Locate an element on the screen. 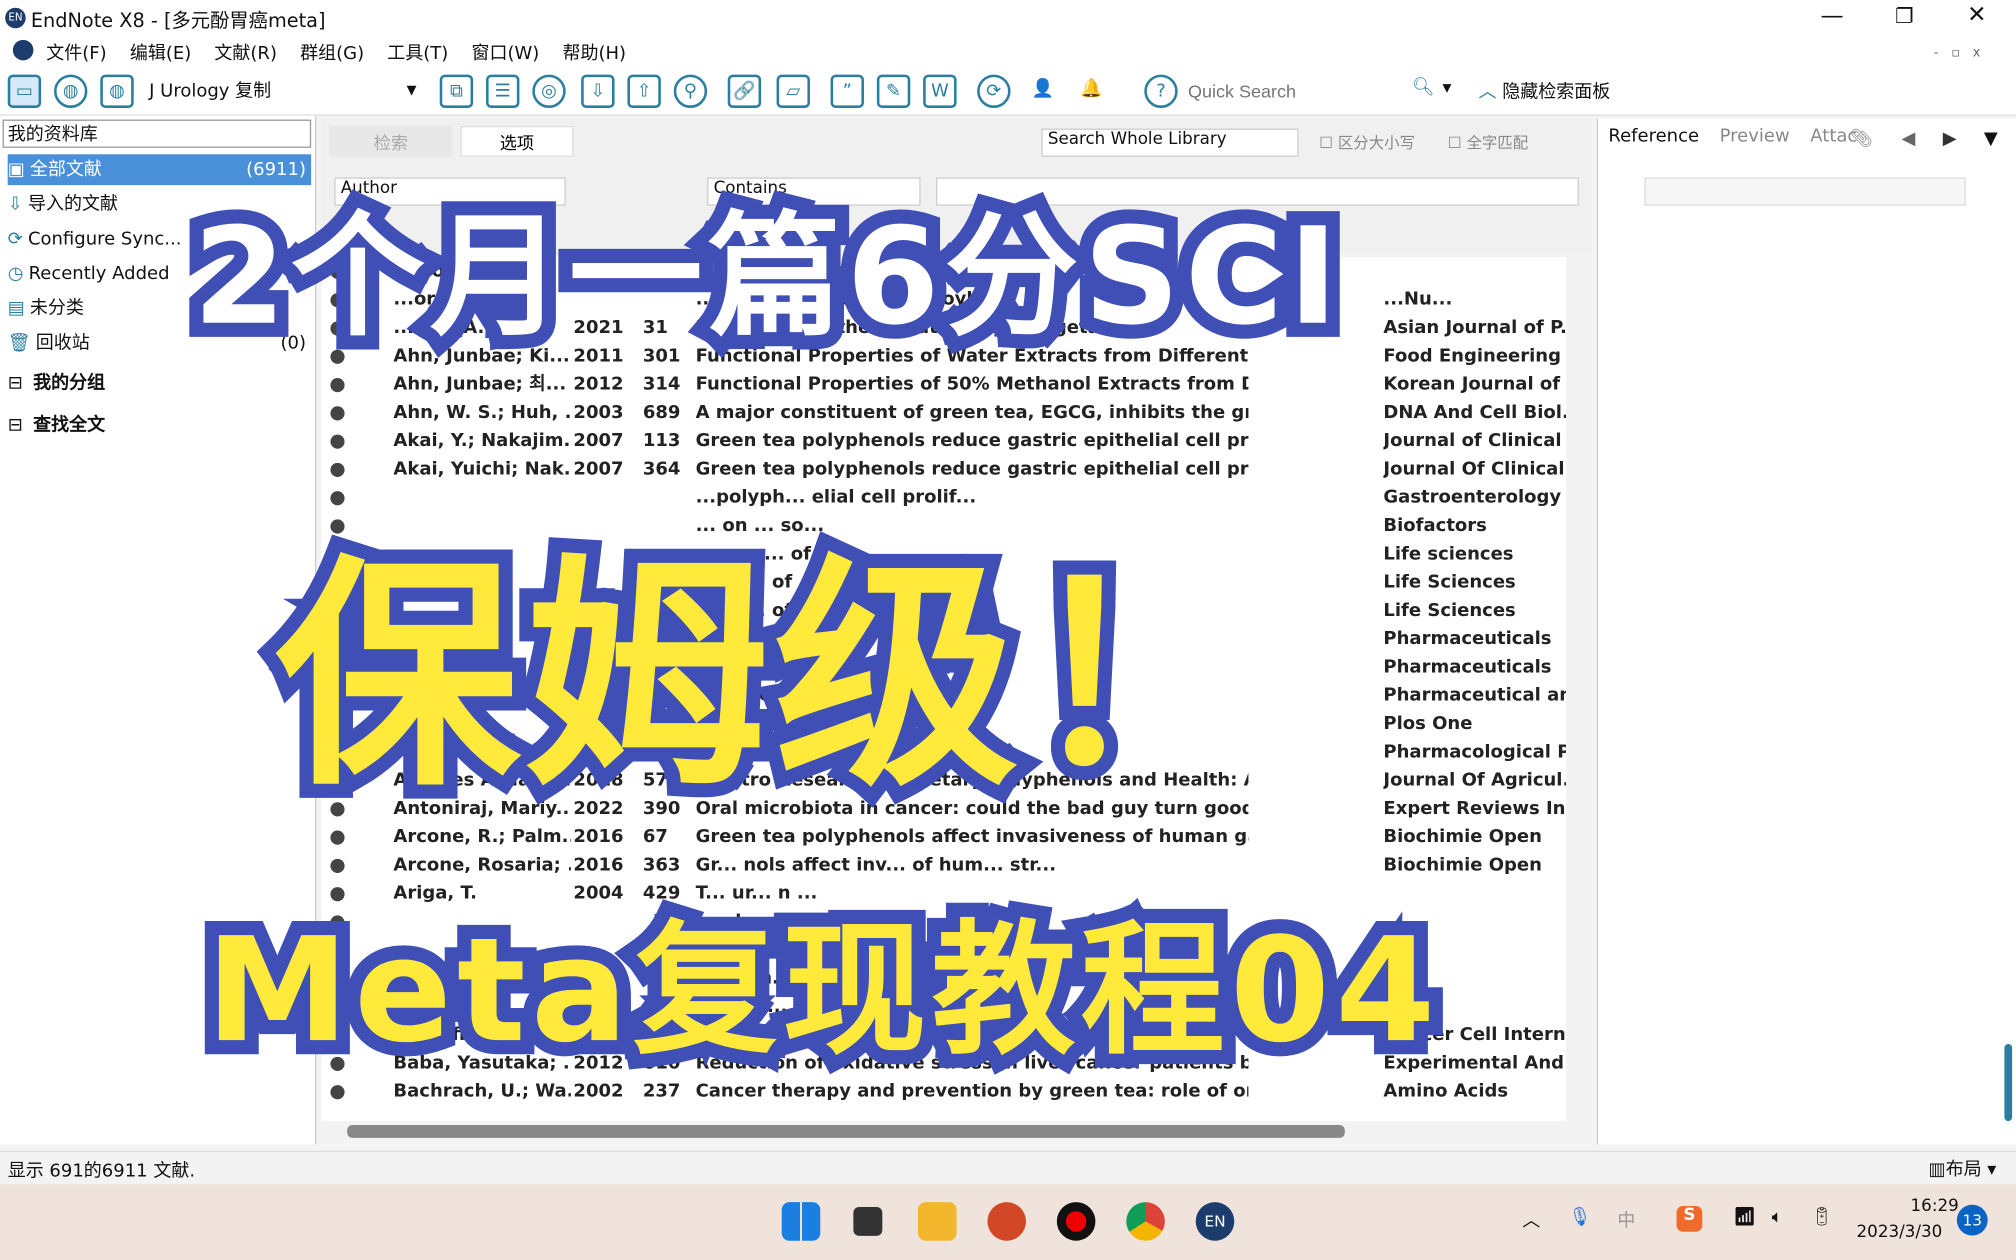 The height and width of the screenshot is (1260, 2016). search-icon: 🔍︎ is located at coordinates (1423, 87).